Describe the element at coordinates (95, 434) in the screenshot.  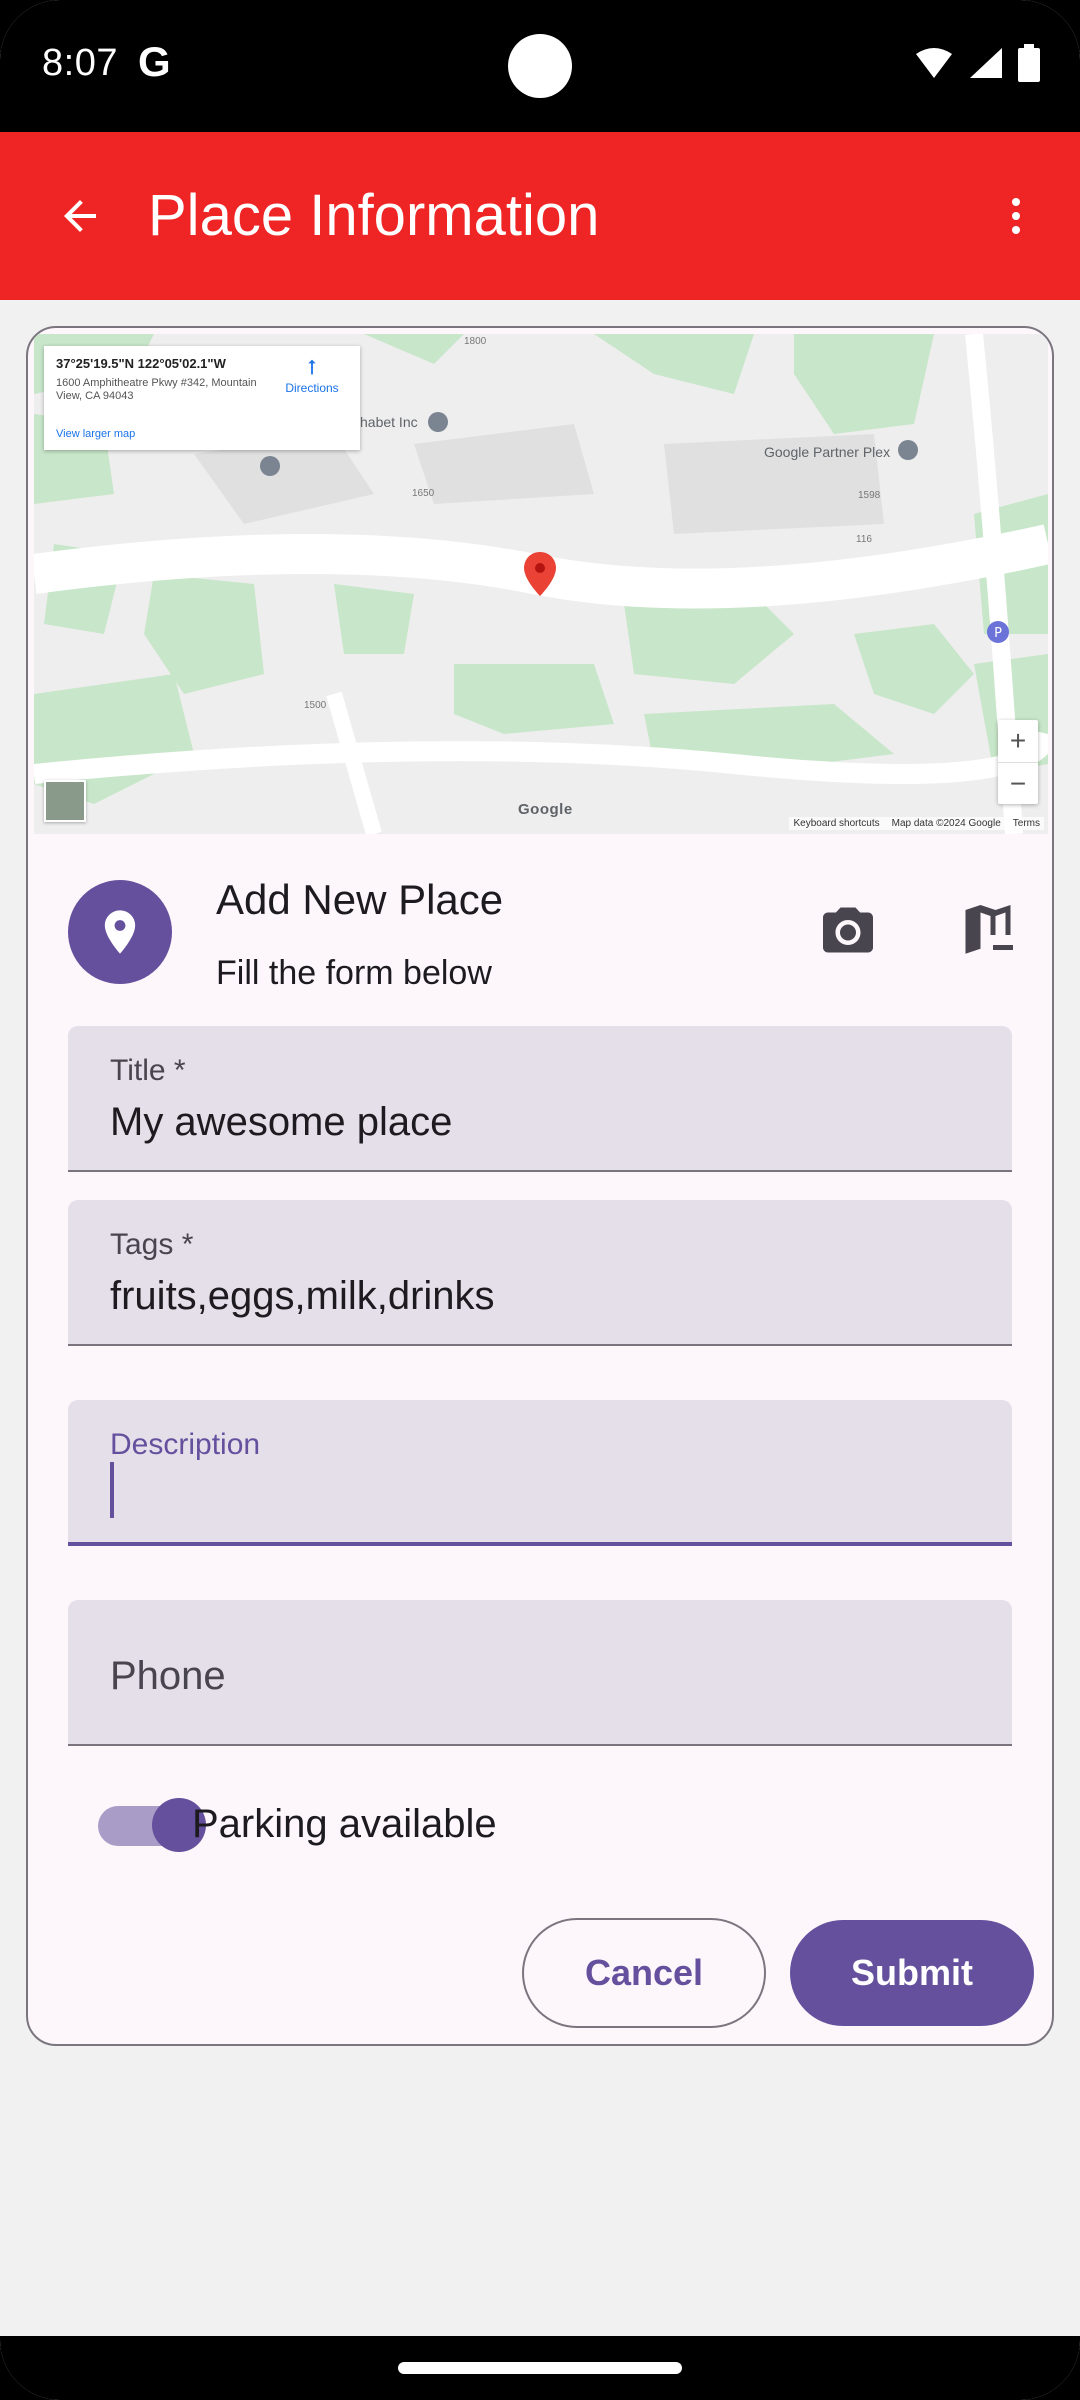
I see `view-larger-map-link: View larger map` at that location.